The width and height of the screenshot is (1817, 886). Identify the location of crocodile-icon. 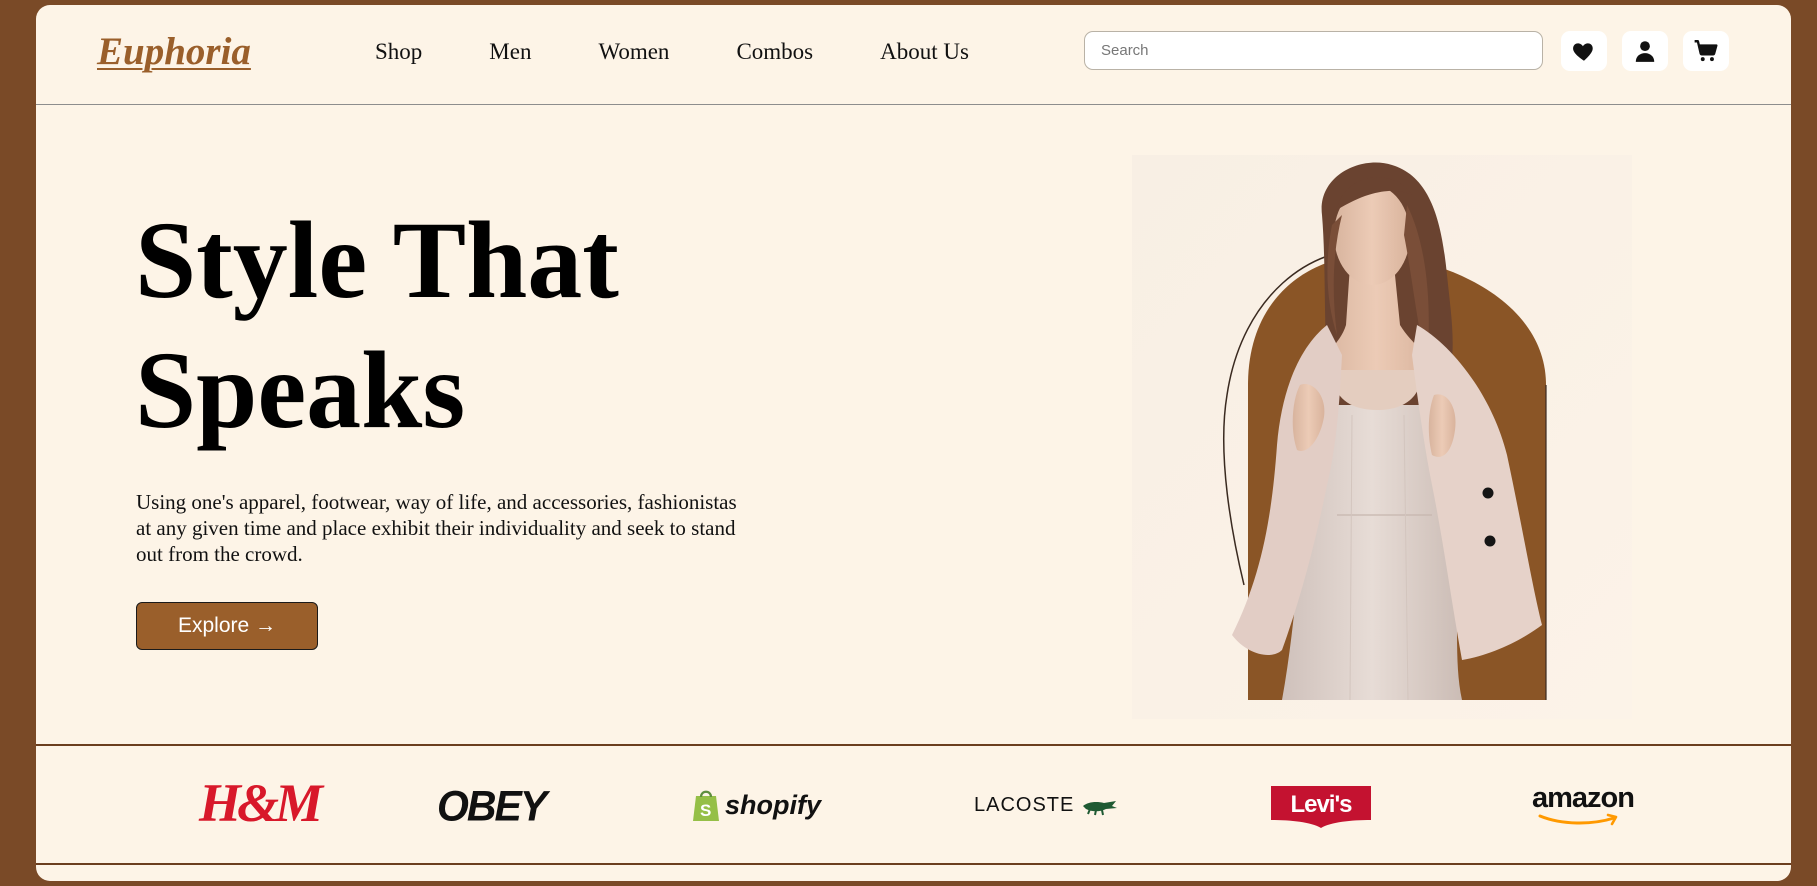
(1100, 807).